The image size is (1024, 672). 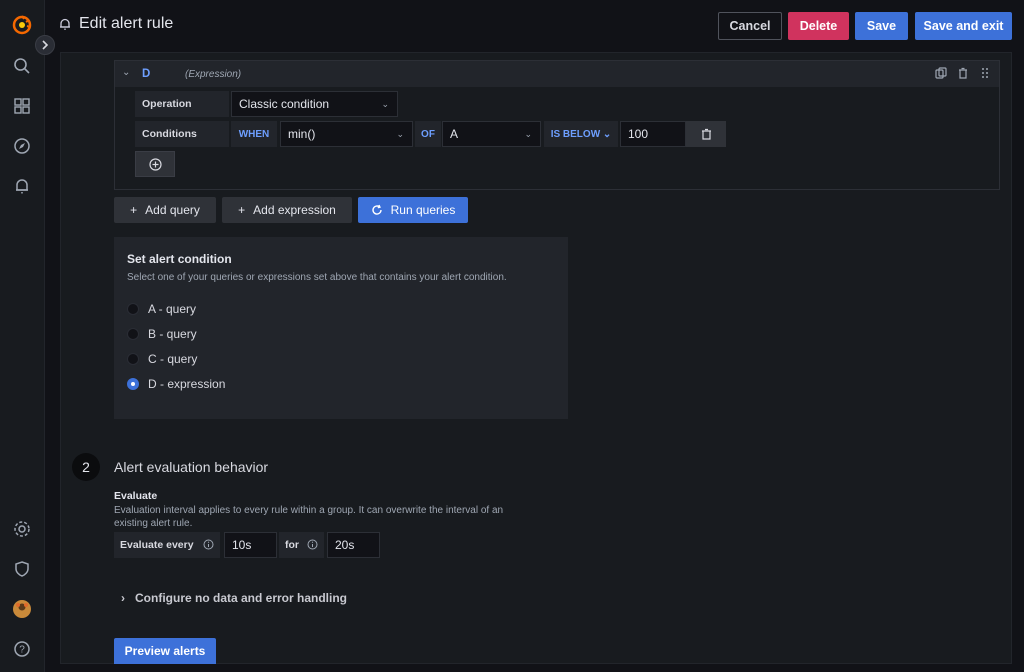 What do you see at coordinates (213, 74) in the screenshot?
I see `query-type: (Expression)` at bounding box center [213, 74].